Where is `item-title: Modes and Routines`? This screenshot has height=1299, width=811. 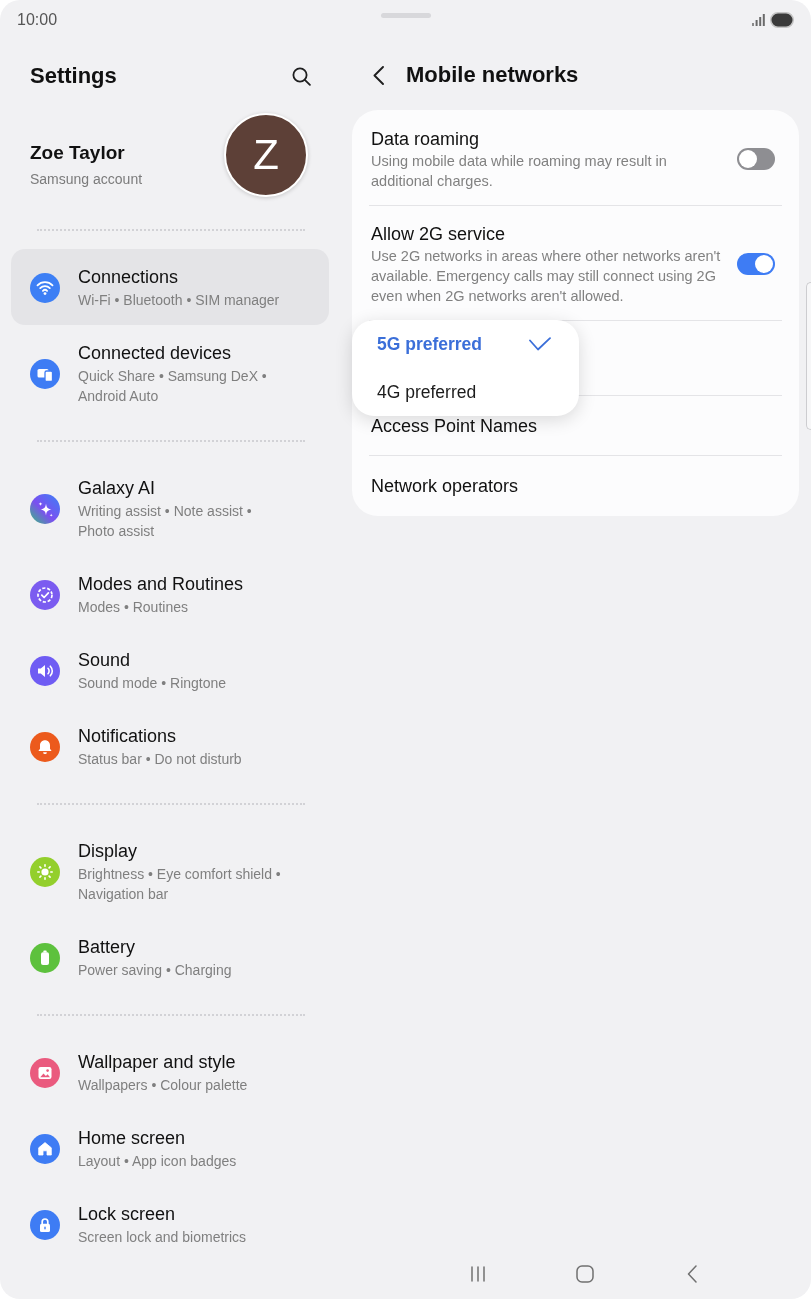 item-title: Modes and Routines is located at coordinates (161, 584).